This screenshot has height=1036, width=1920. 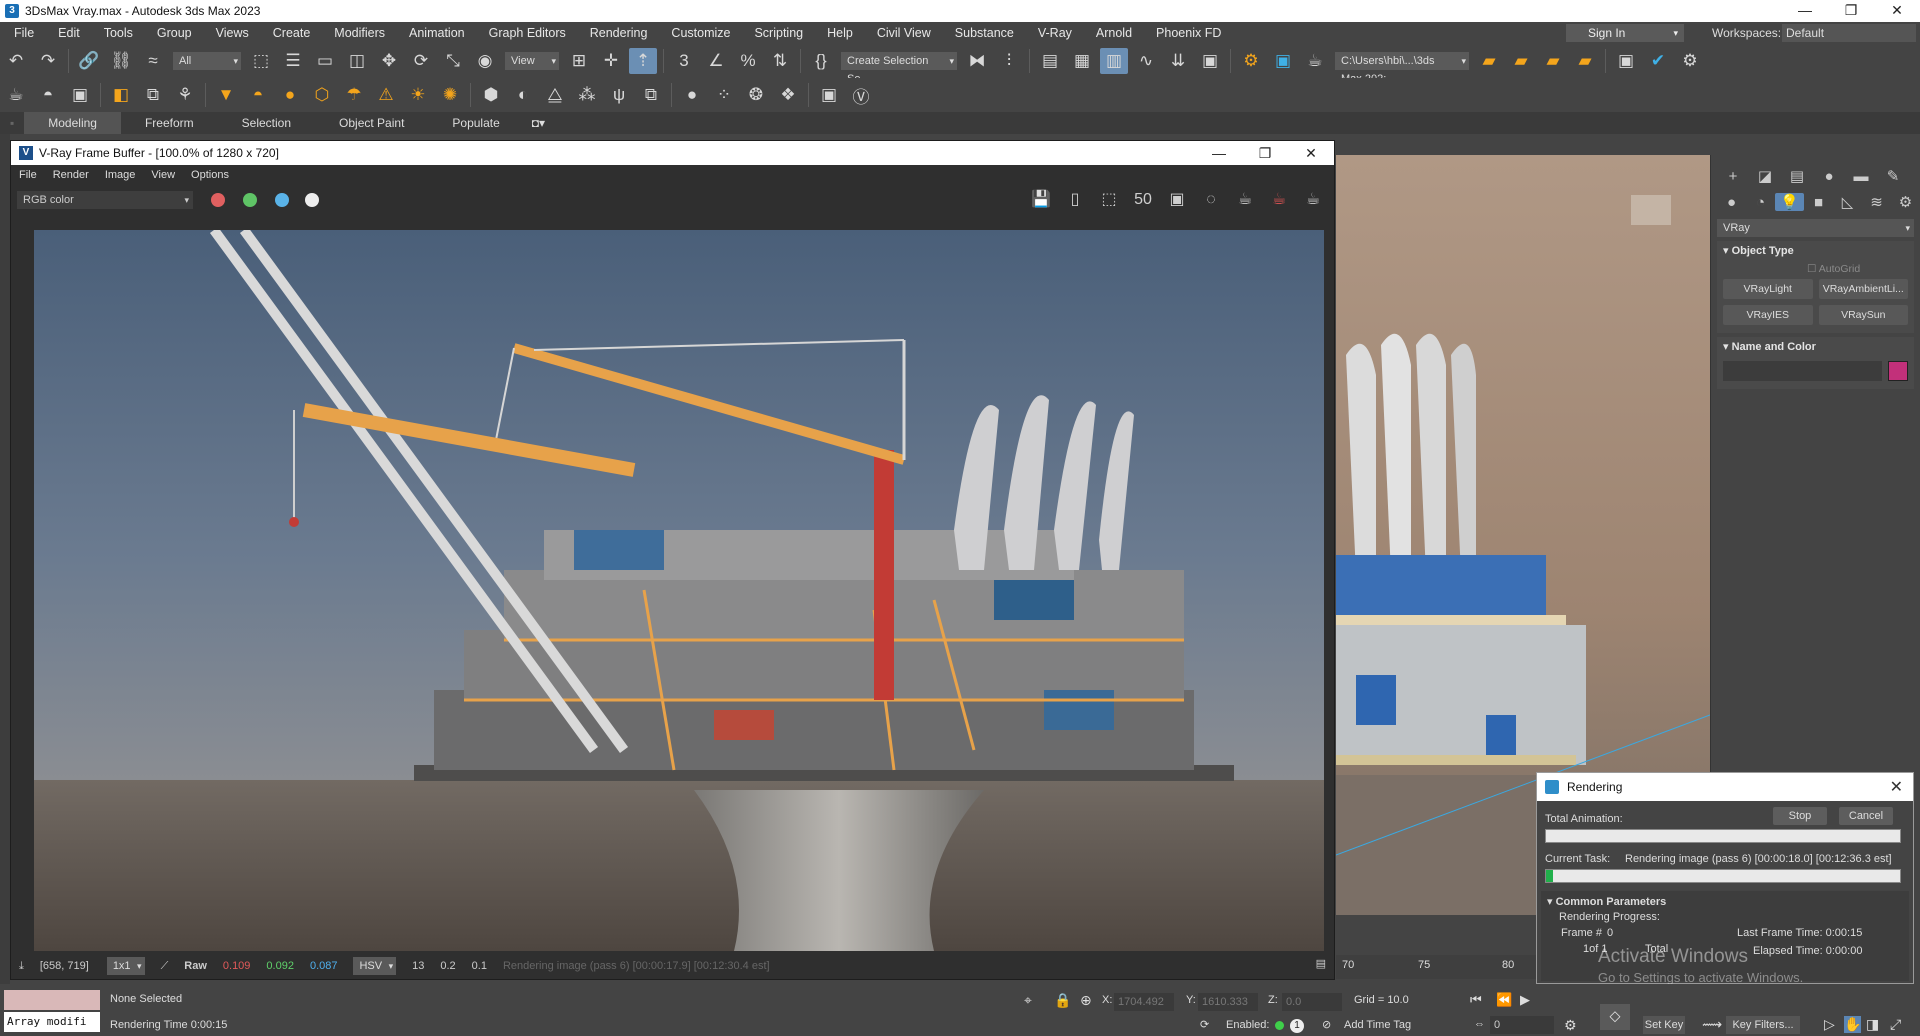 I want to click on pivot-center-icon: ⊞, so click(x=579, y=61).